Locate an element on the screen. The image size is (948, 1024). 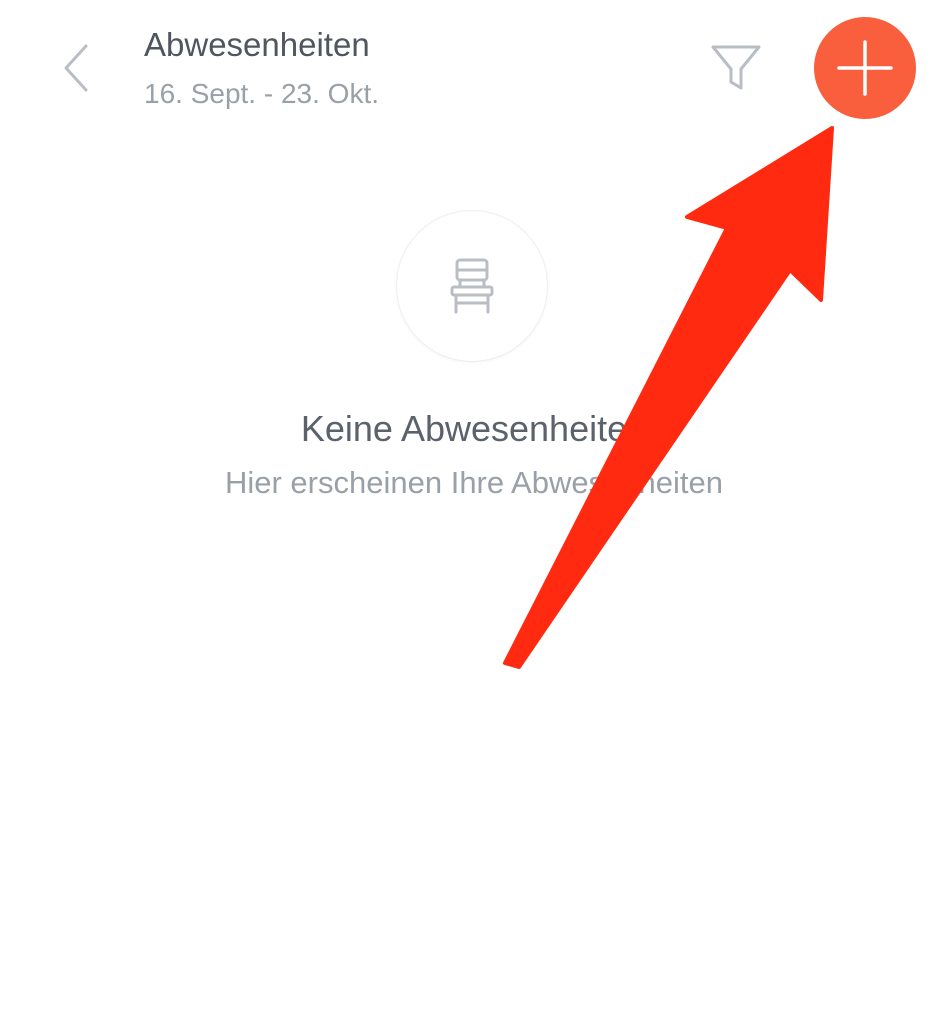
date-range: 16. Sept. - 23. Okt. is located at coordinates (262, 93).